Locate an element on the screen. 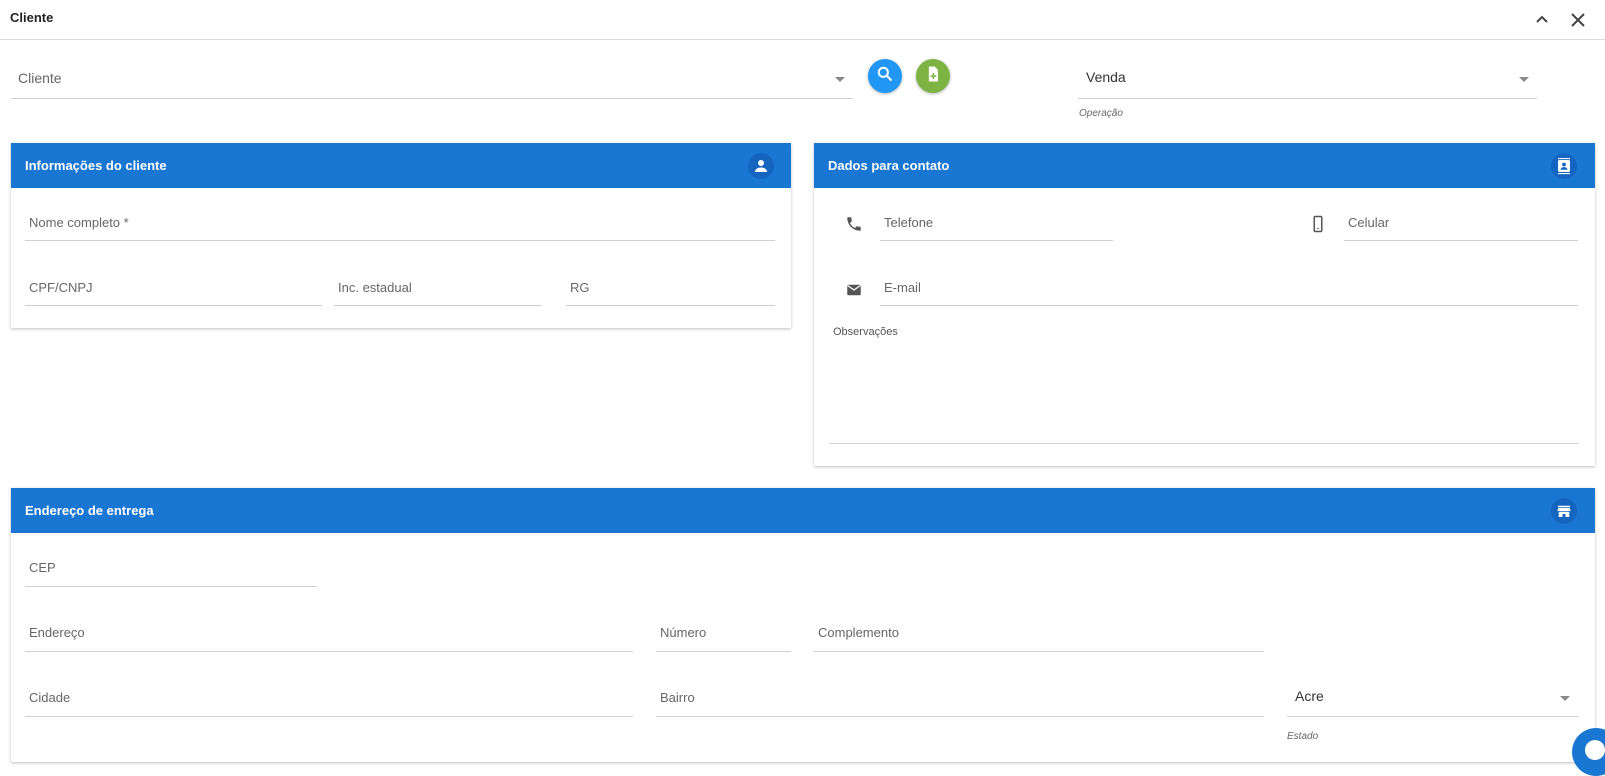 The width and height of the screenshot is (1605, 776). telefone-label: Telefone is located at coordinates (909, 222).